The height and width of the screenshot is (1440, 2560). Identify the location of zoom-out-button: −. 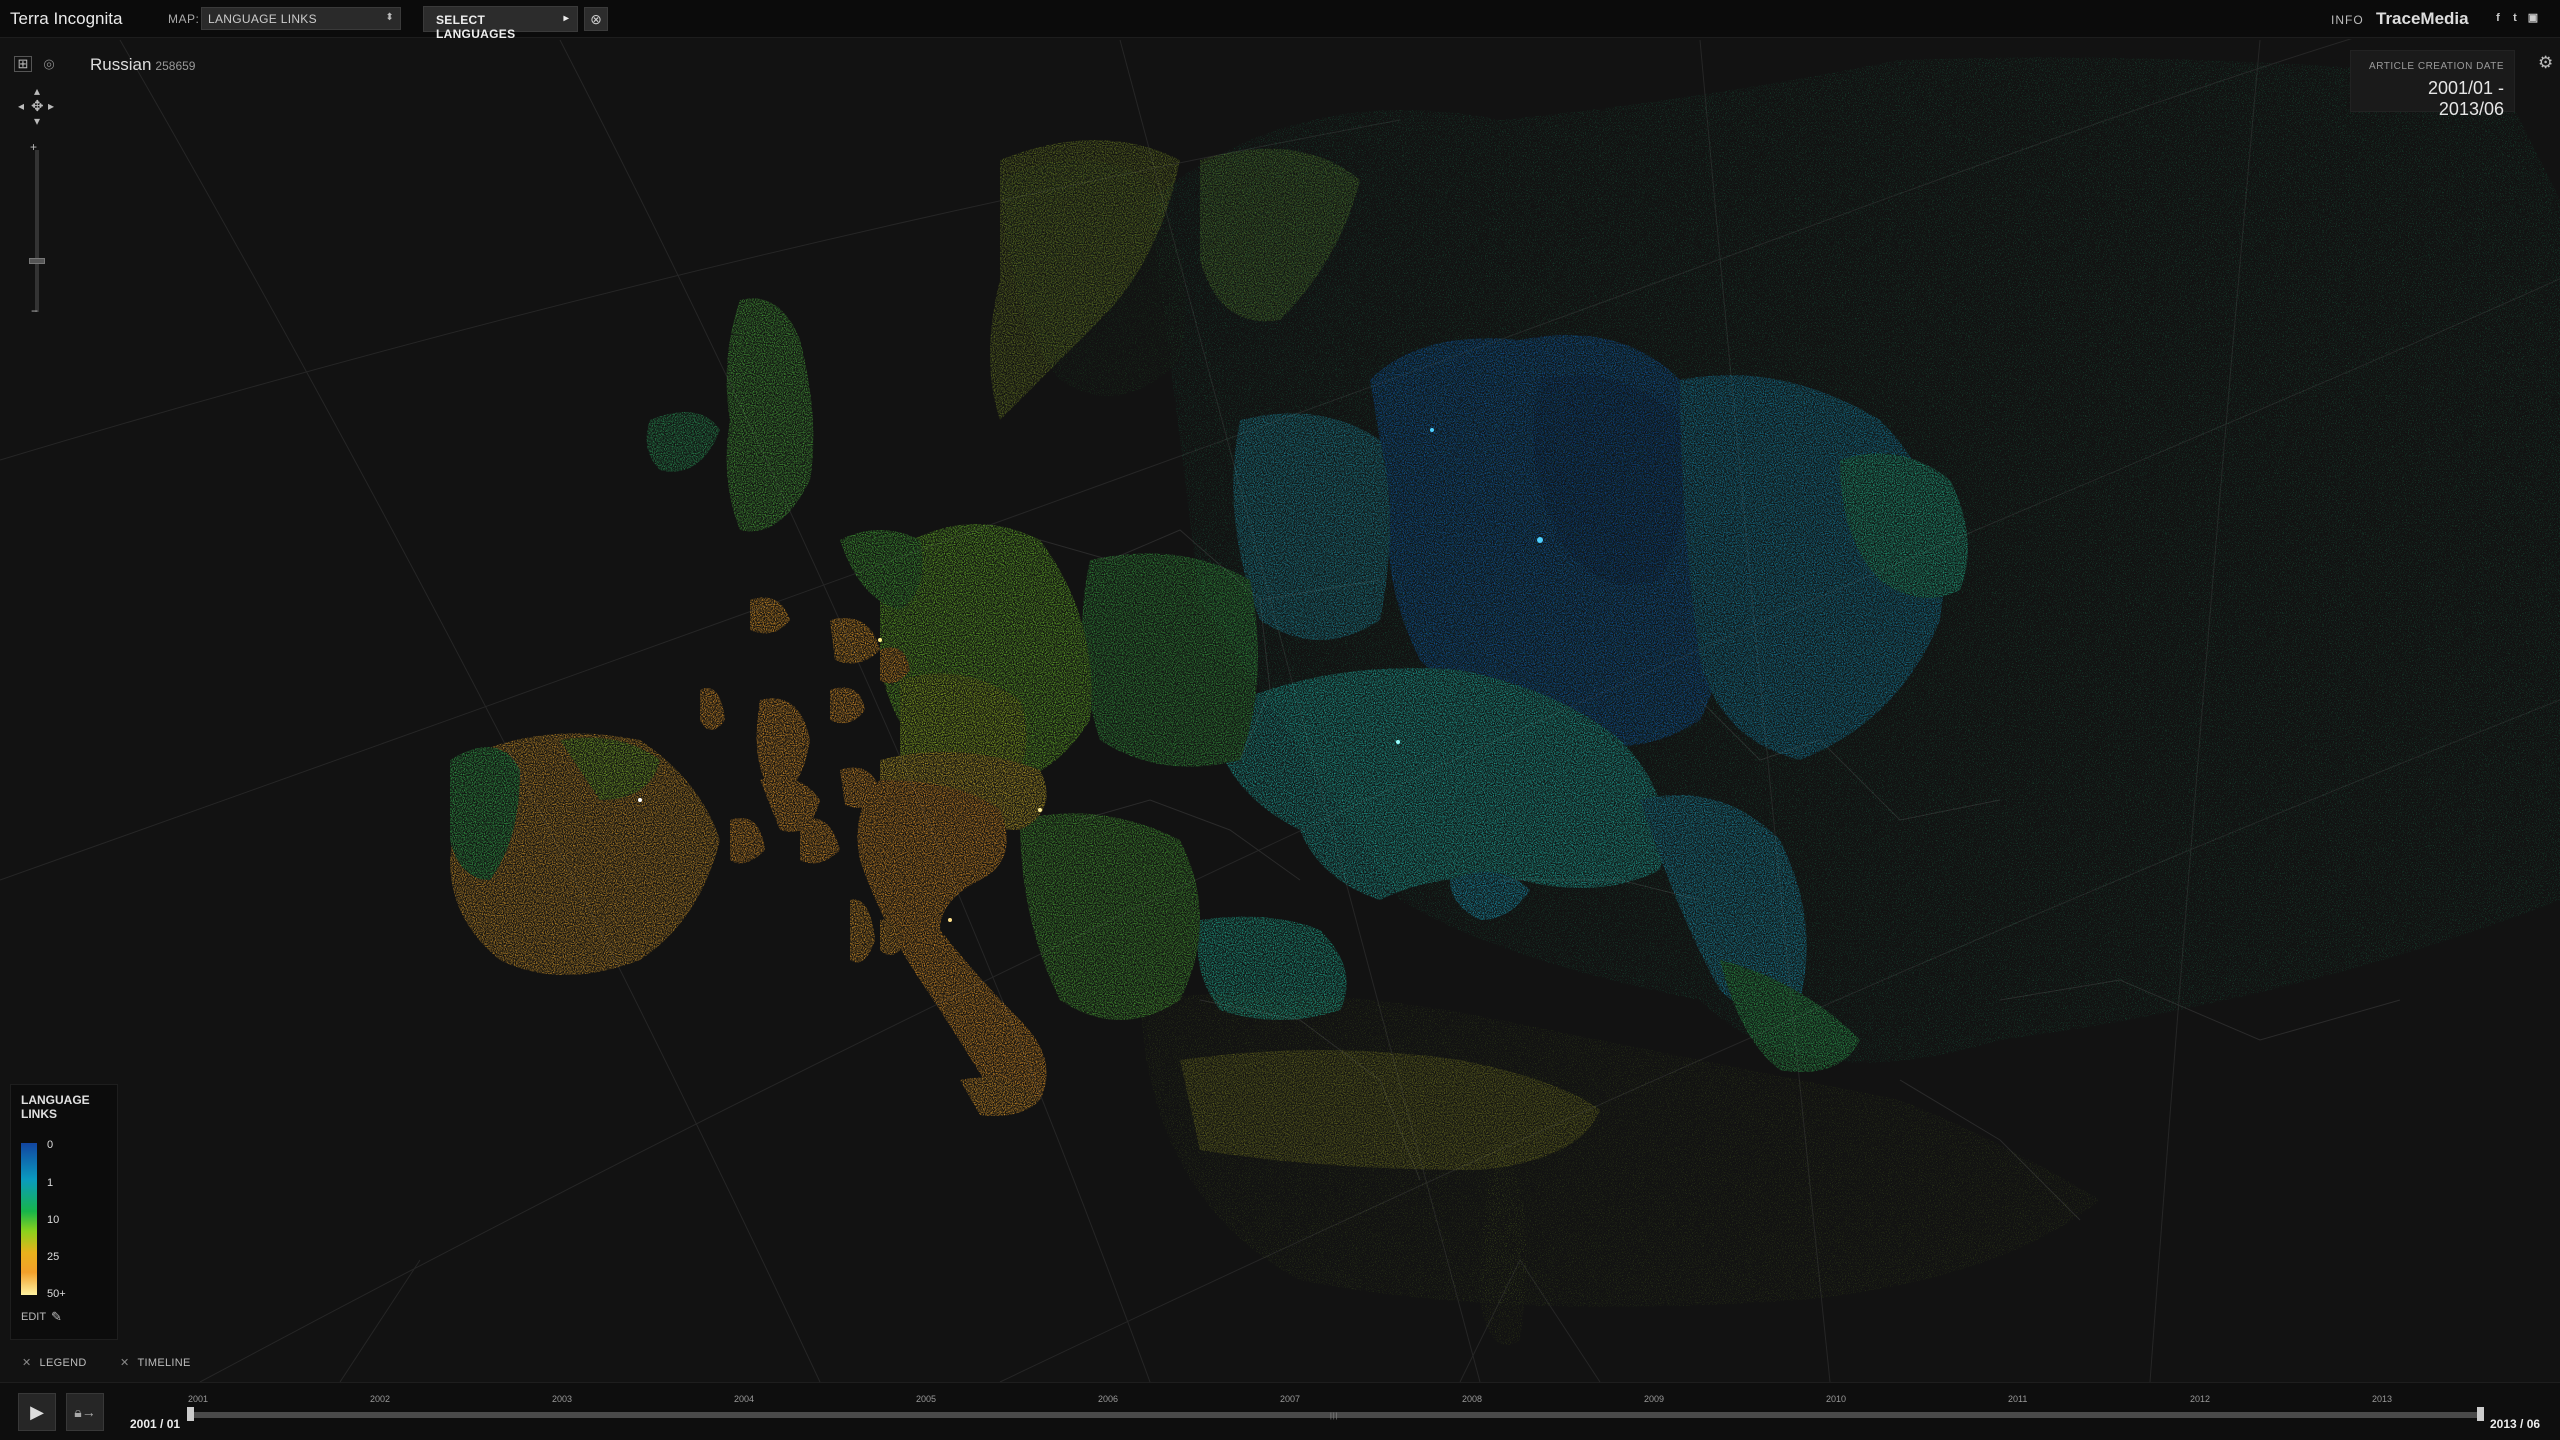
(34, 311).